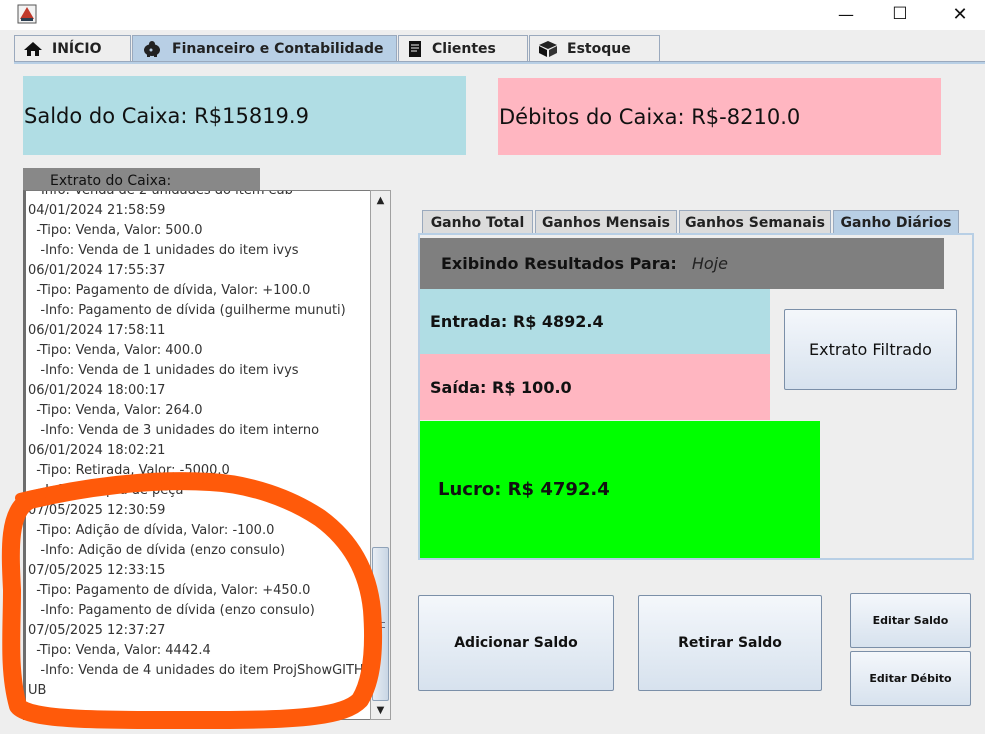 The image size is (985, 734). I want to click on scroll-thumb, so click(380, 624).